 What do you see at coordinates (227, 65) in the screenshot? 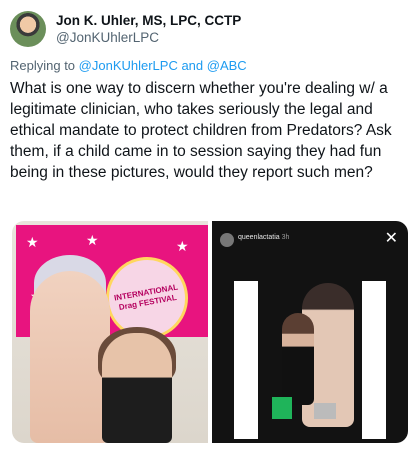
I see `reply-link-2: @ABC` at bounding box center [227, 65].